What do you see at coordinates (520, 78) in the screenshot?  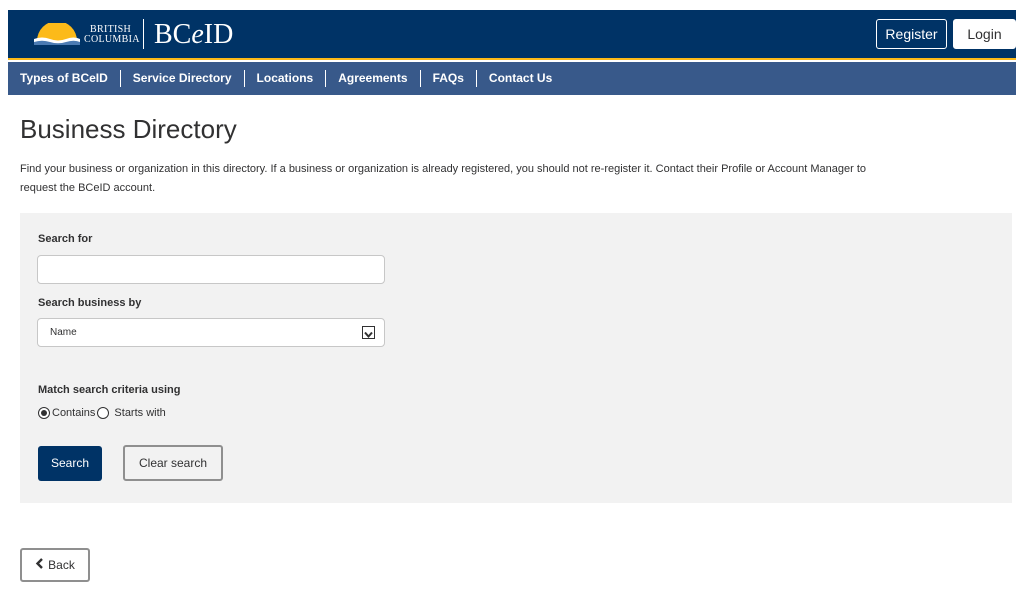 I see `nav-item-contact-us: Contact Us` at bounding box center [520, 78].